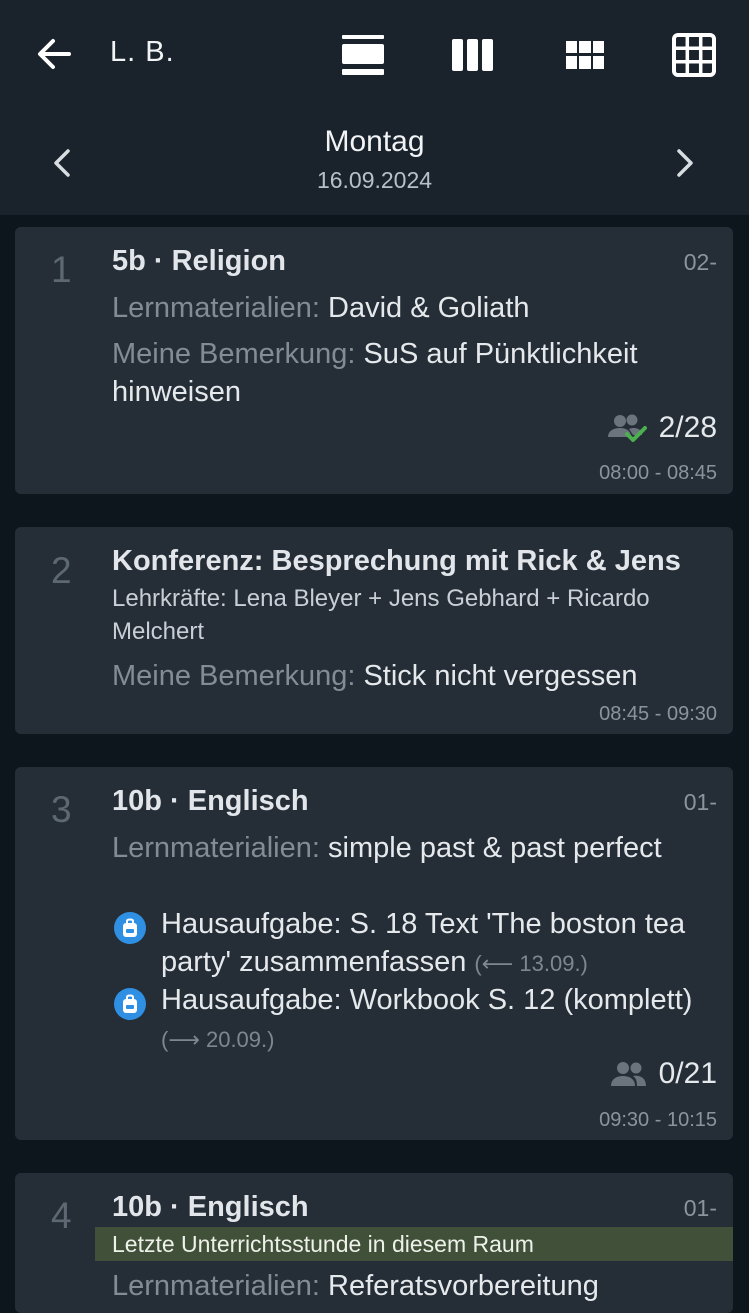  Describe the element at coordinates (218, 1039) in the screenshot. I see `homework-date: (⟶ 20.09.)` at that location.